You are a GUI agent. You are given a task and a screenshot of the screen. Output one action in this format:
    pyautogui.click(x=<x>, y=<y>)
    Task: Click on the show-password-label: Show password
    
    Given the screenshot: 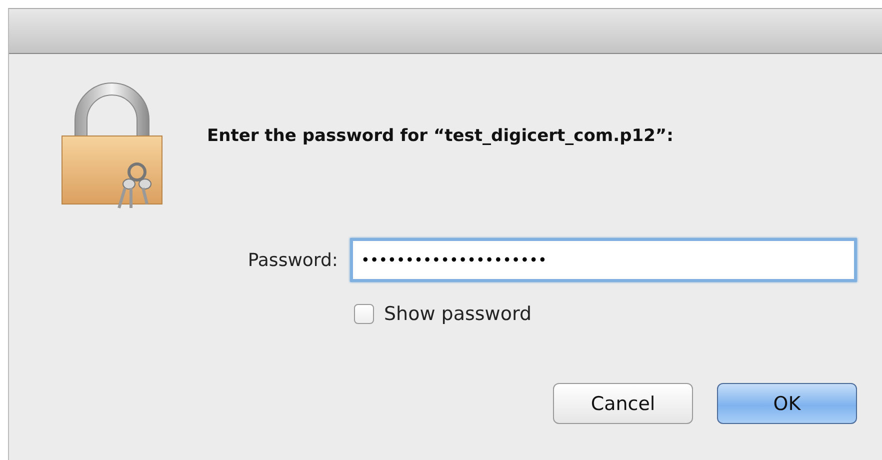 What is the action you would take?
    pyautogui.click(x=458, y=314)
    